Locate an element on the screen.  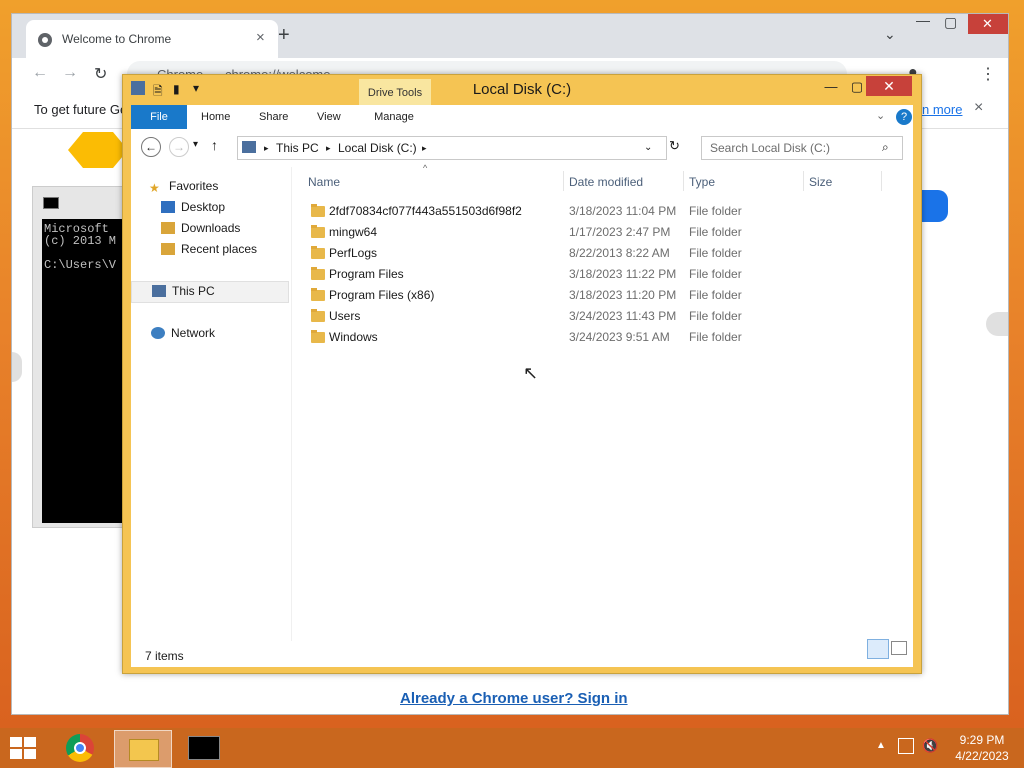
clock-date: 4/22/2023 is located at coordinates (982, 756).